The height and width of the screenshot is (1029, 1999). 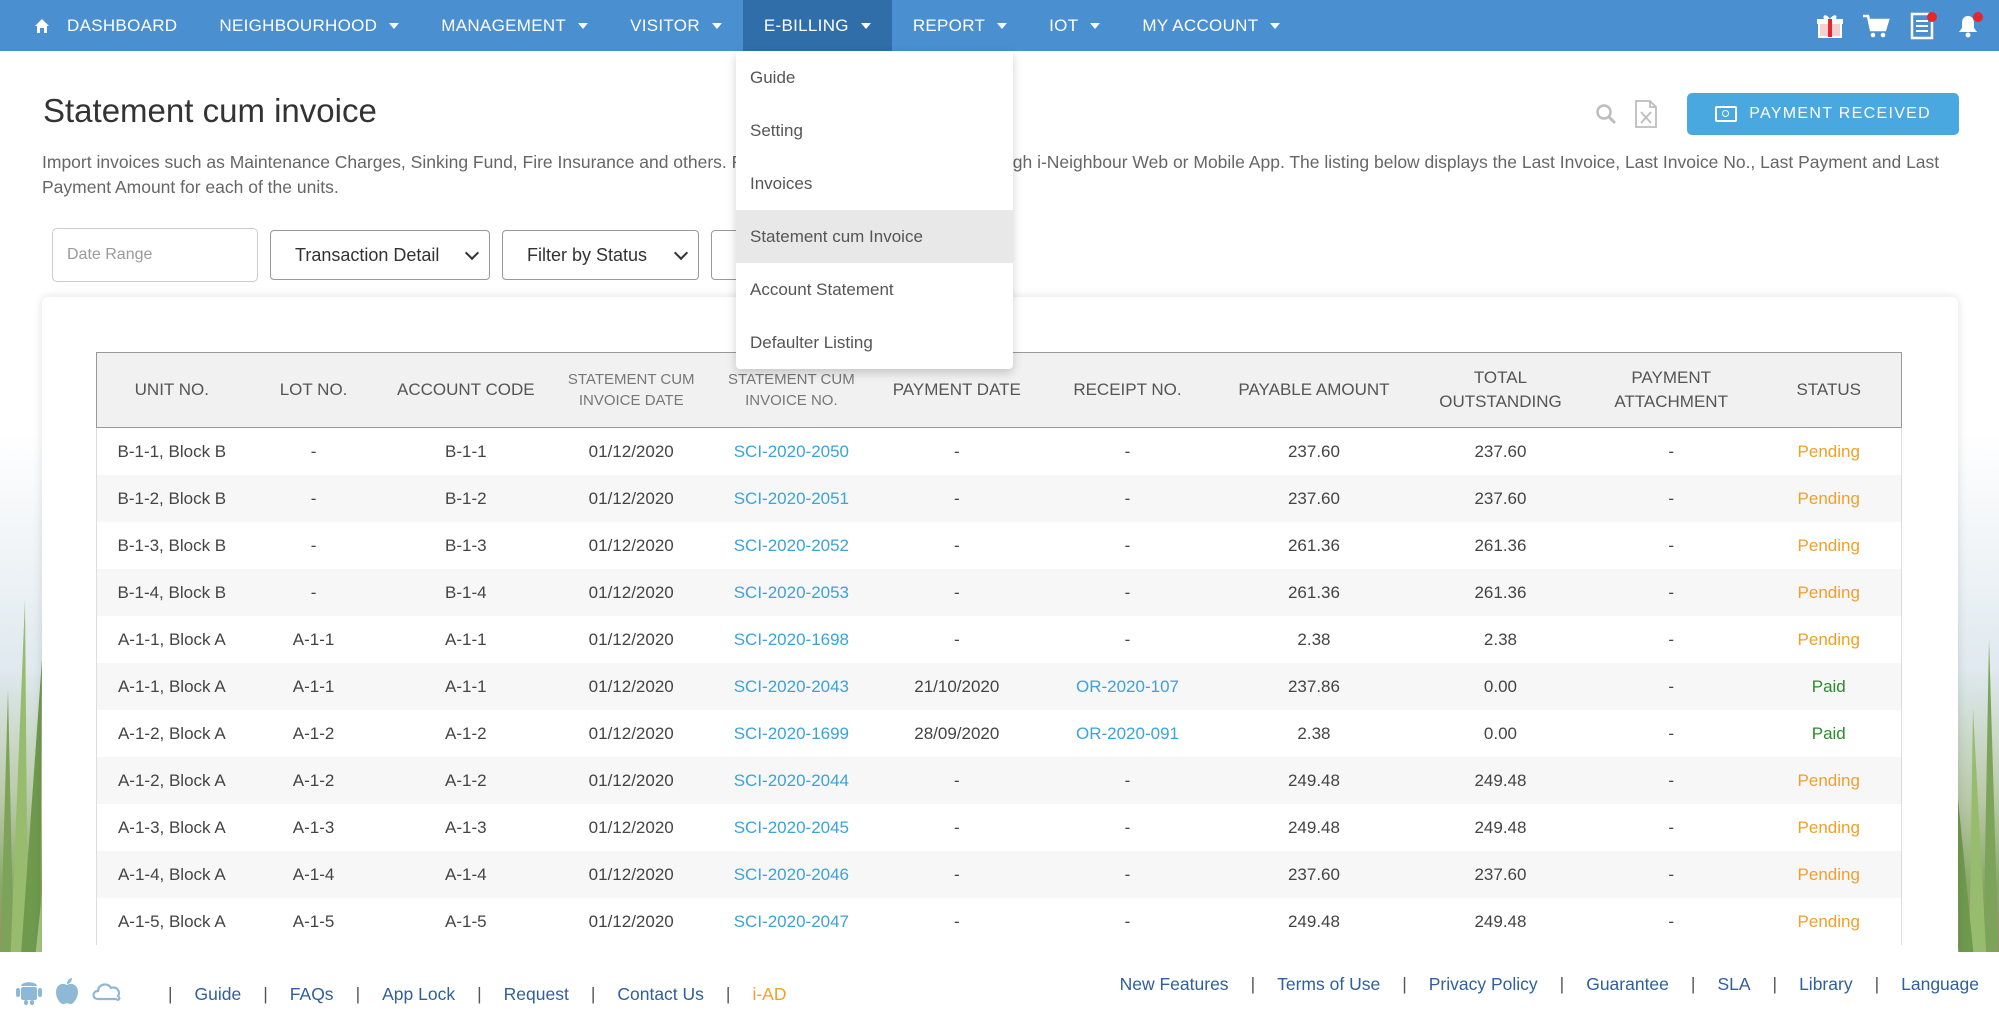 I want to click on notes-icon, so click(x=1922, y=26).